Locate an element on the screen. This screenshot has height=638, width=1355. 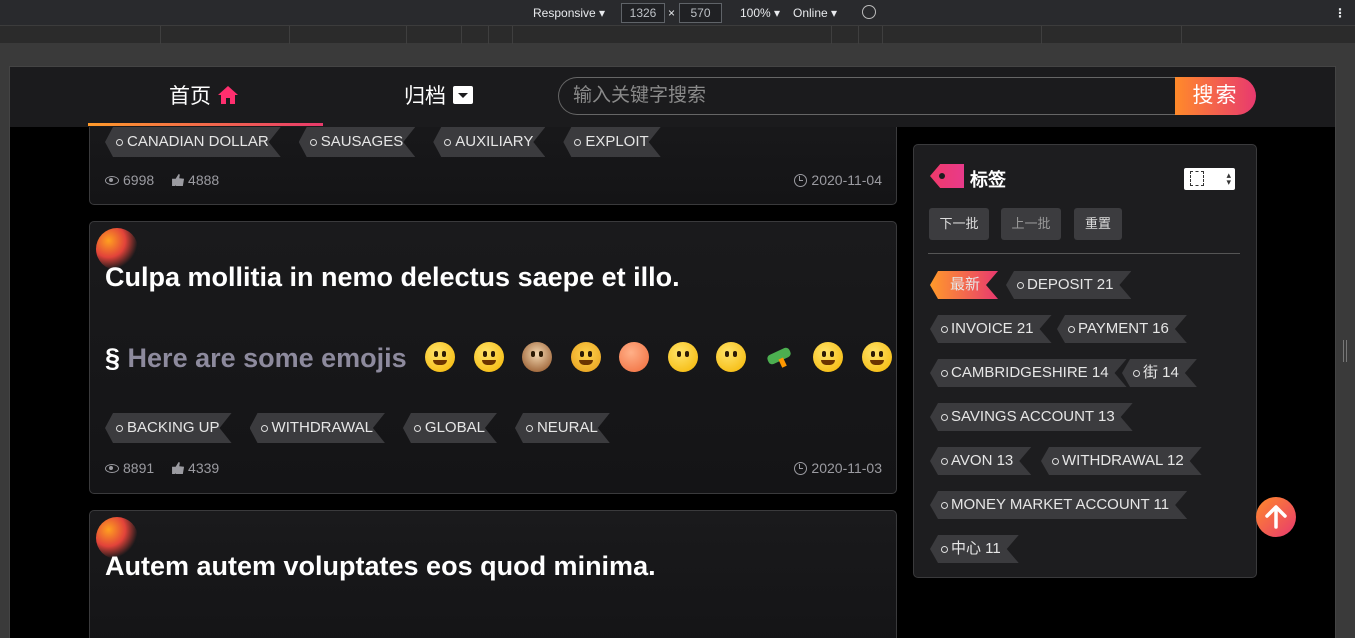
post-date: 2020-11-03 is located at coordinates (838, 468).